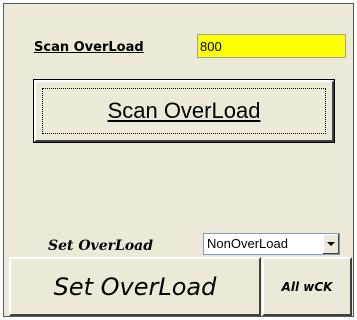 This screenshot has width=357, height=320. What do you see at coordinates (271, 46) in the screenshot?
I see `scan-overload-value-input` at bounding box center [271, 46].